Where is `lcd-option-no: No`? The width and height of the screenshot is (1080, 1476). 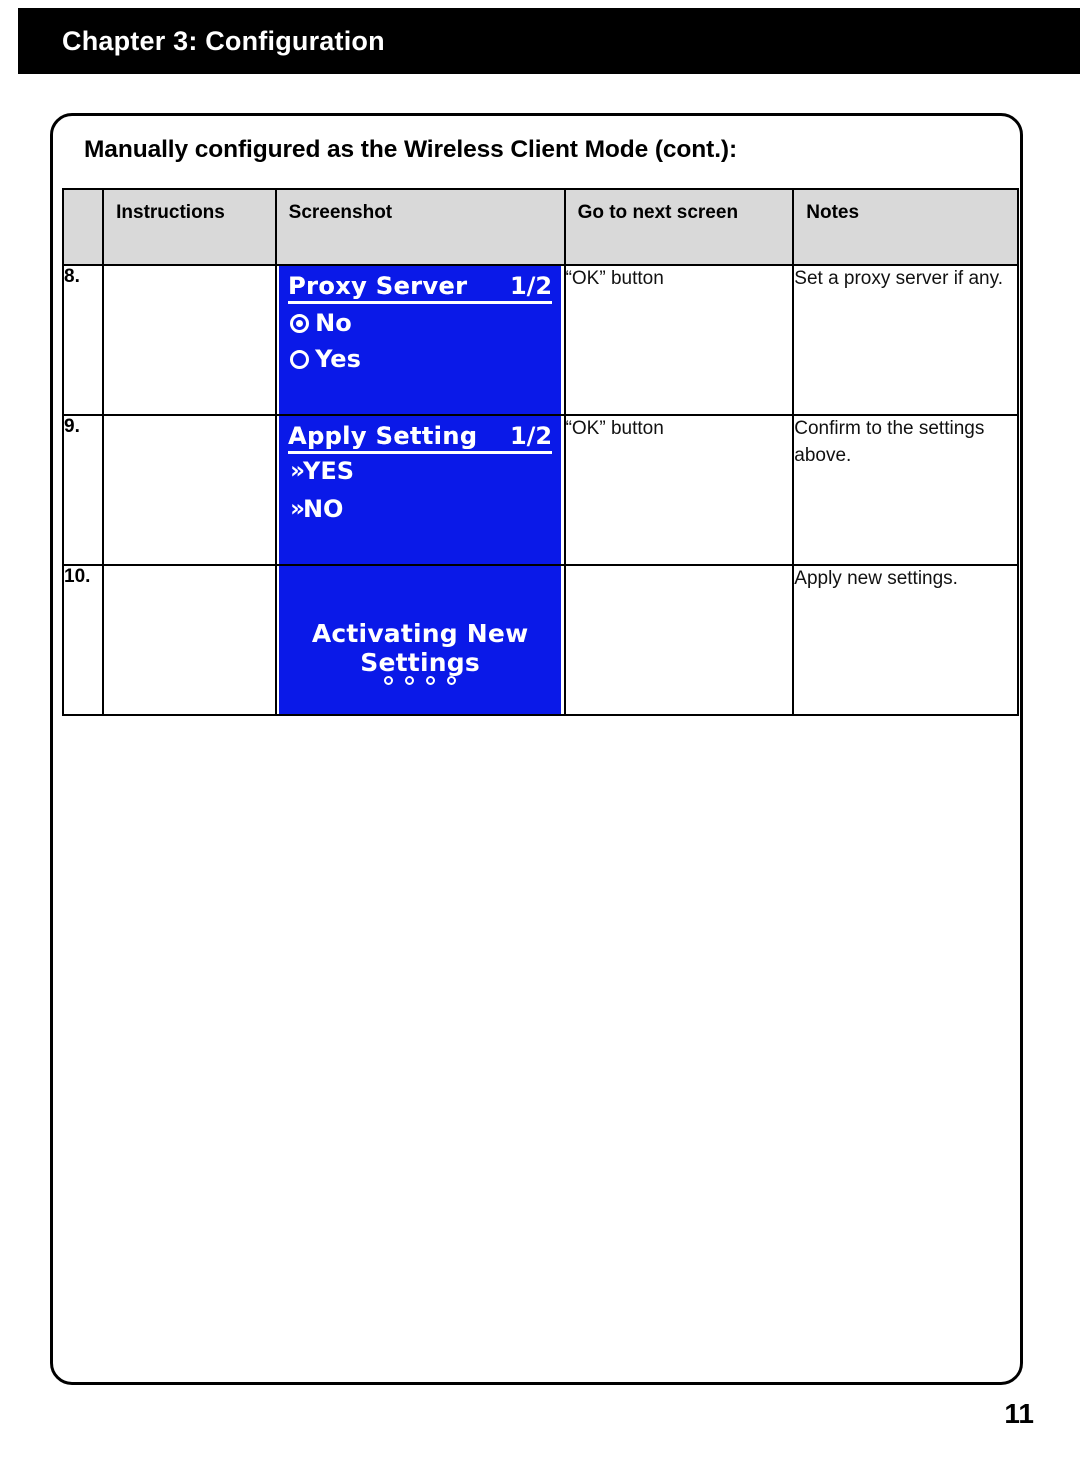 lcd-option-no: No is located at coordinates (321, 323).